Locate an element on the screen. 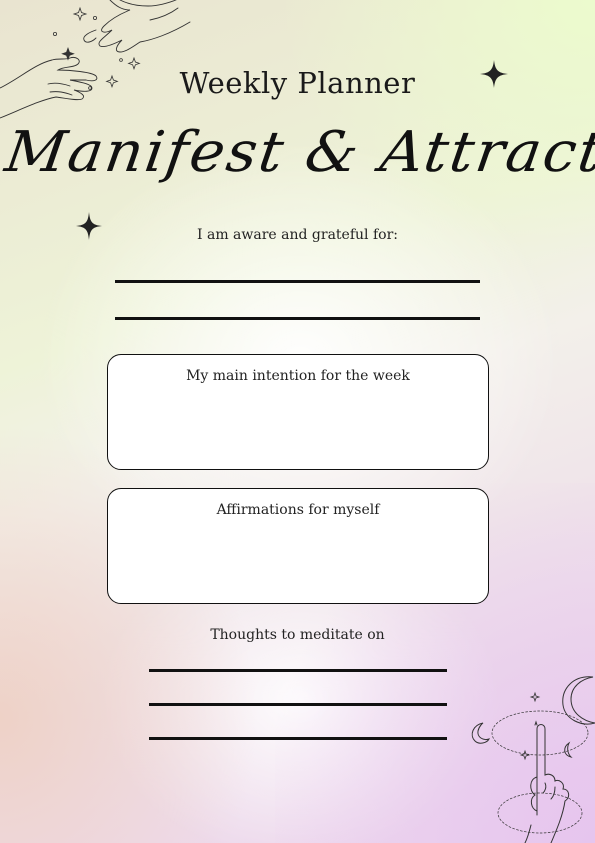 The height and width of the screenshot is (843, 595). hand-with-moons-illustration is located at coordinates (533, 759).